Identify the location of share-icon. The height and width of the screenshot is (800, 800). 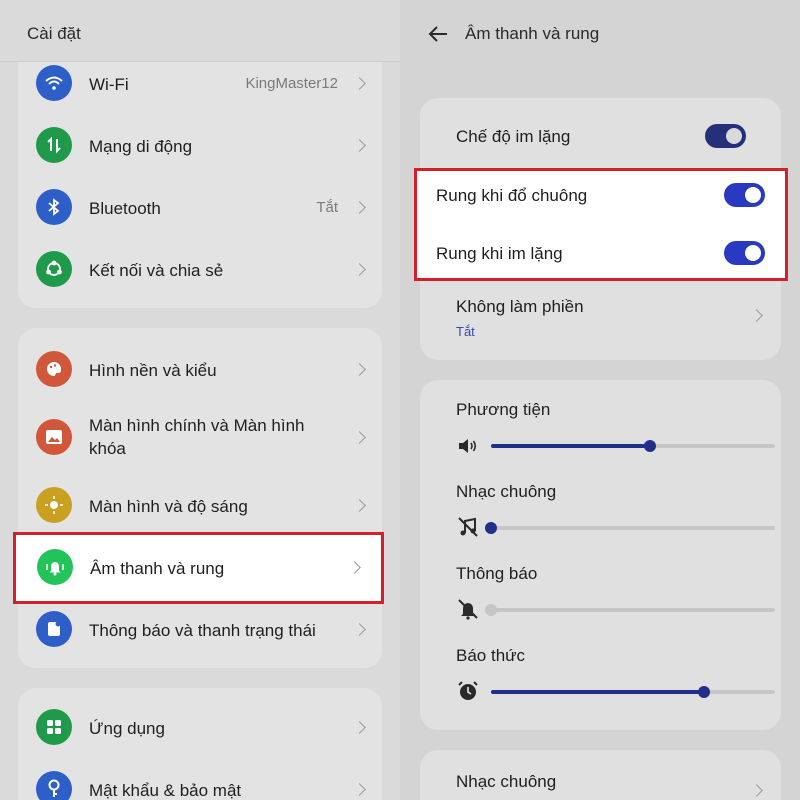
(54, 269).